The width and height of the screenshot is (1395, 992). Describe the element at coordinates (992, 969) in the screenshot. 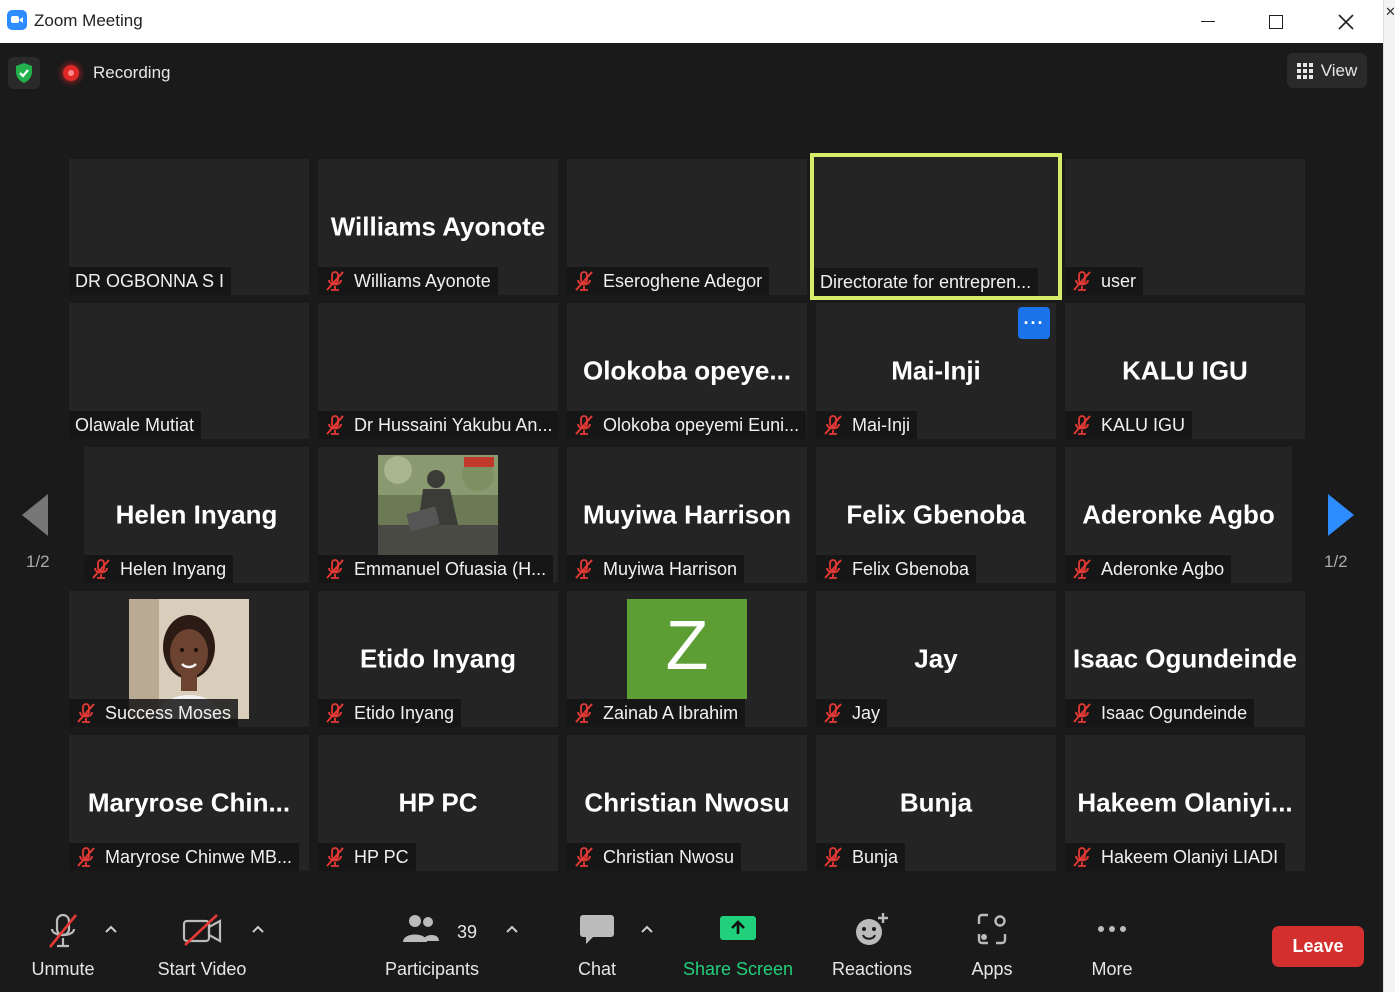

I see `apps-label: Apps` at that location.